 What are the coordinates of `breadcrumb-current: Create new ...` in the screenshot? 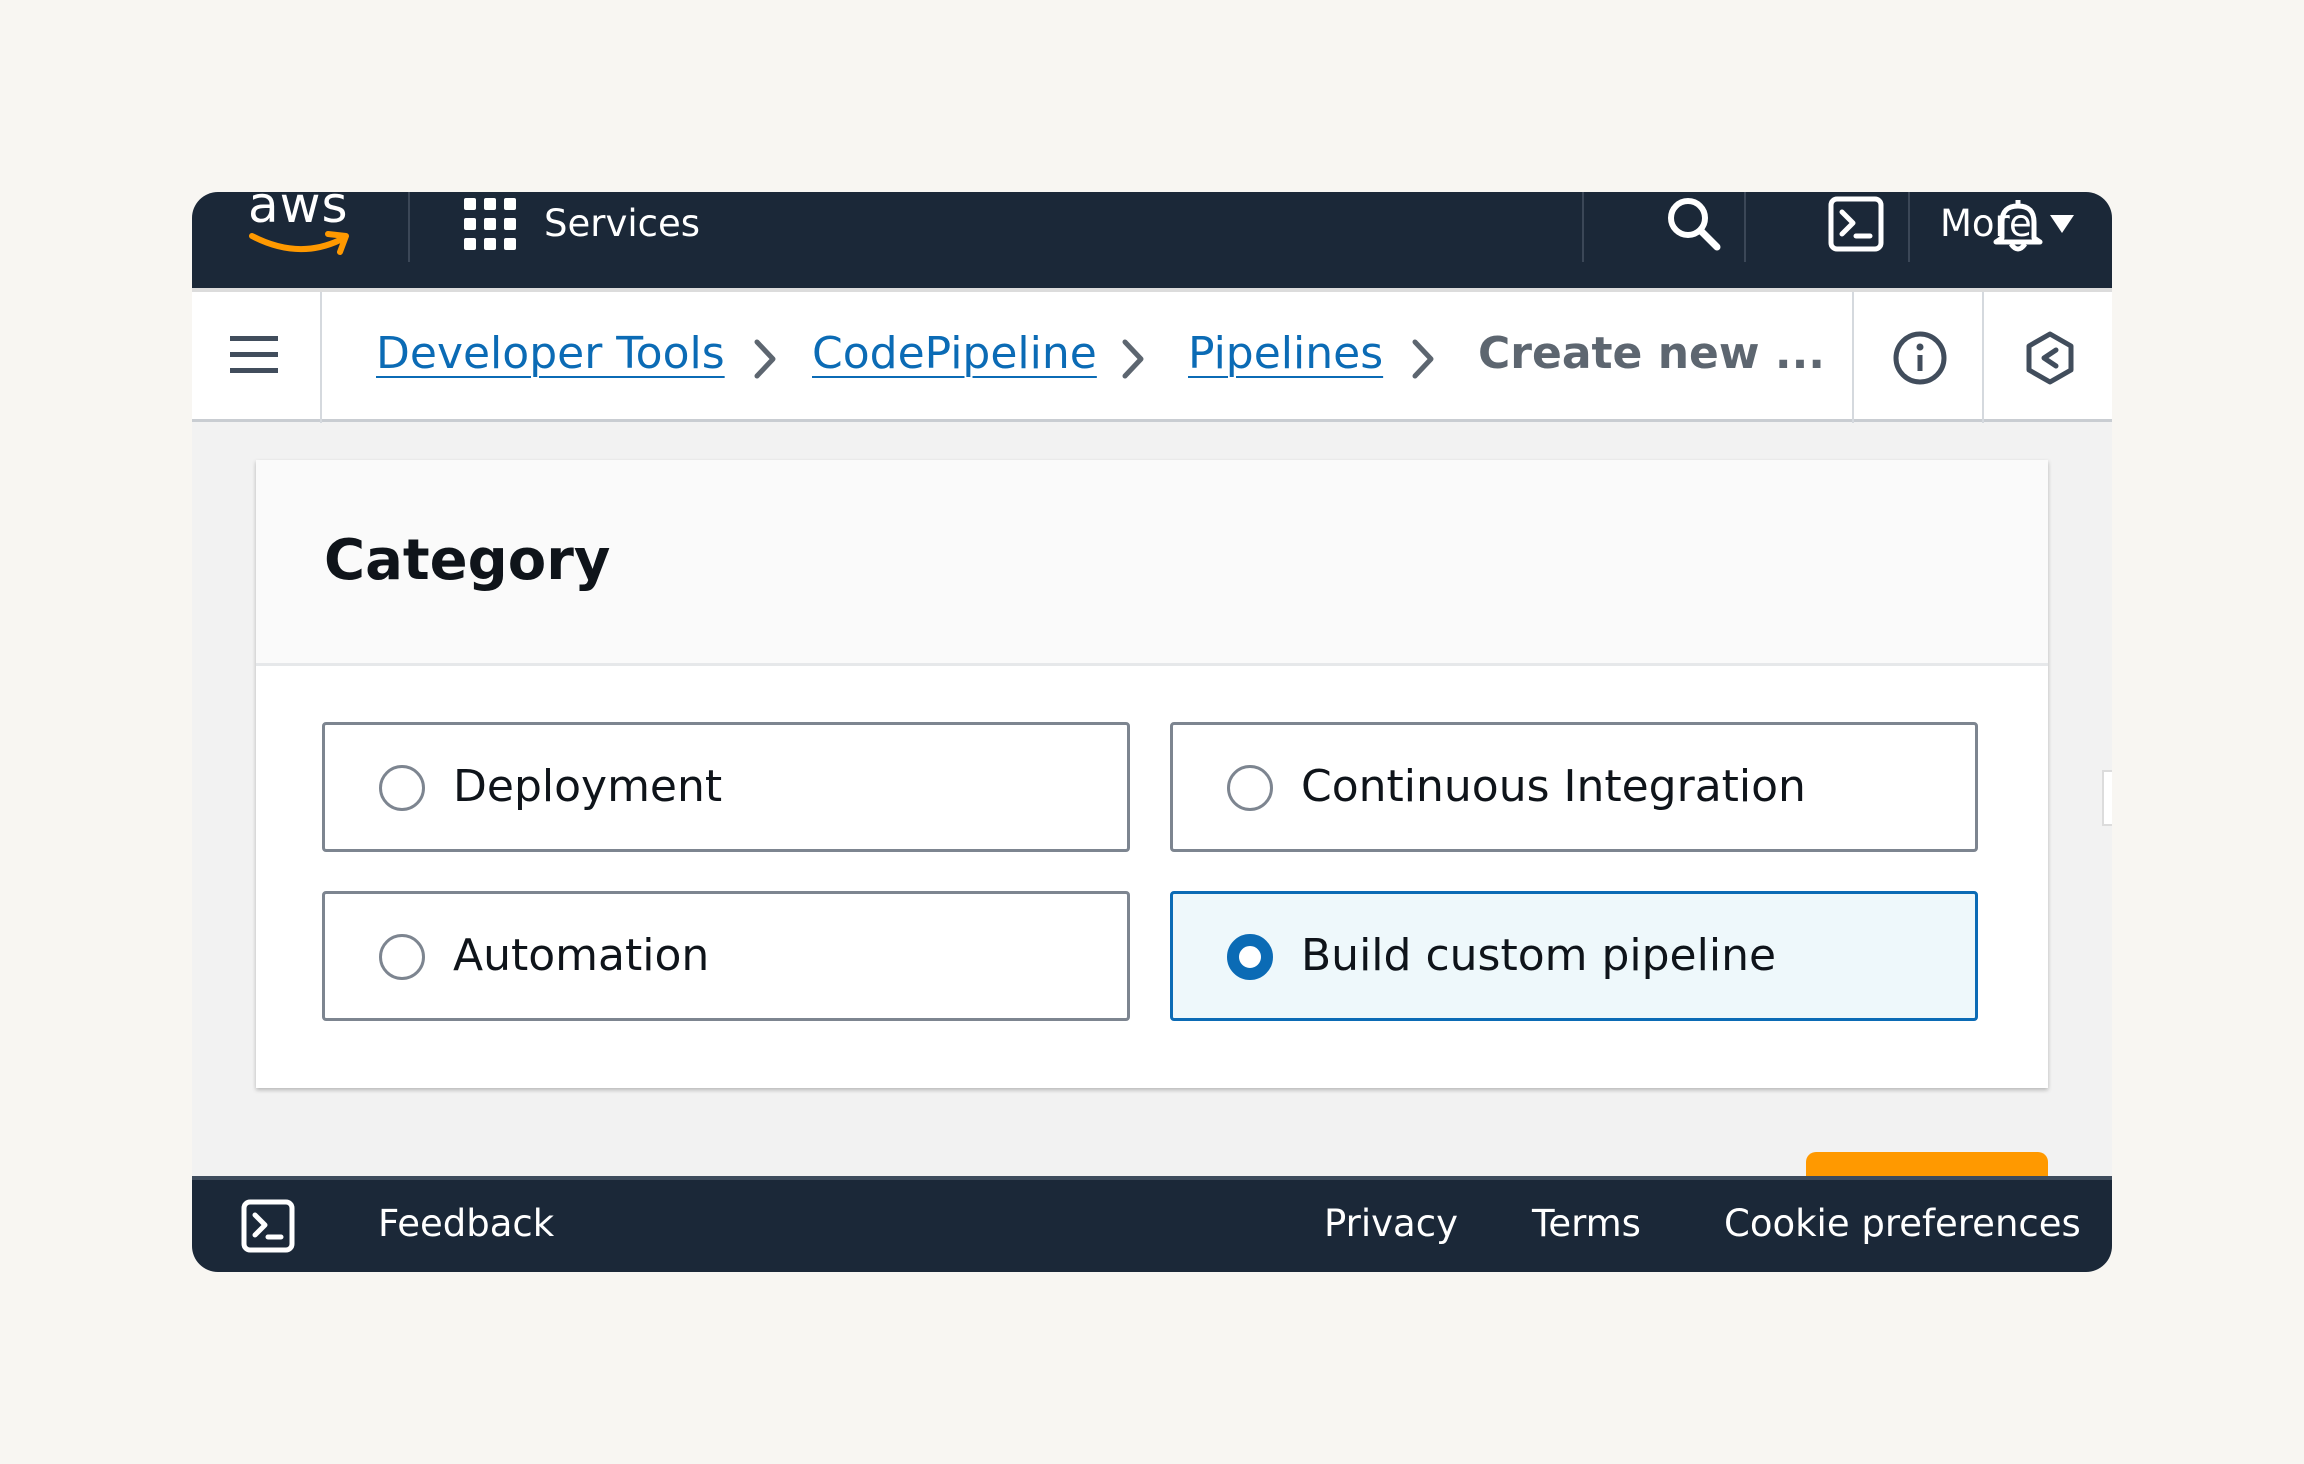 It's located at (1651, 353).